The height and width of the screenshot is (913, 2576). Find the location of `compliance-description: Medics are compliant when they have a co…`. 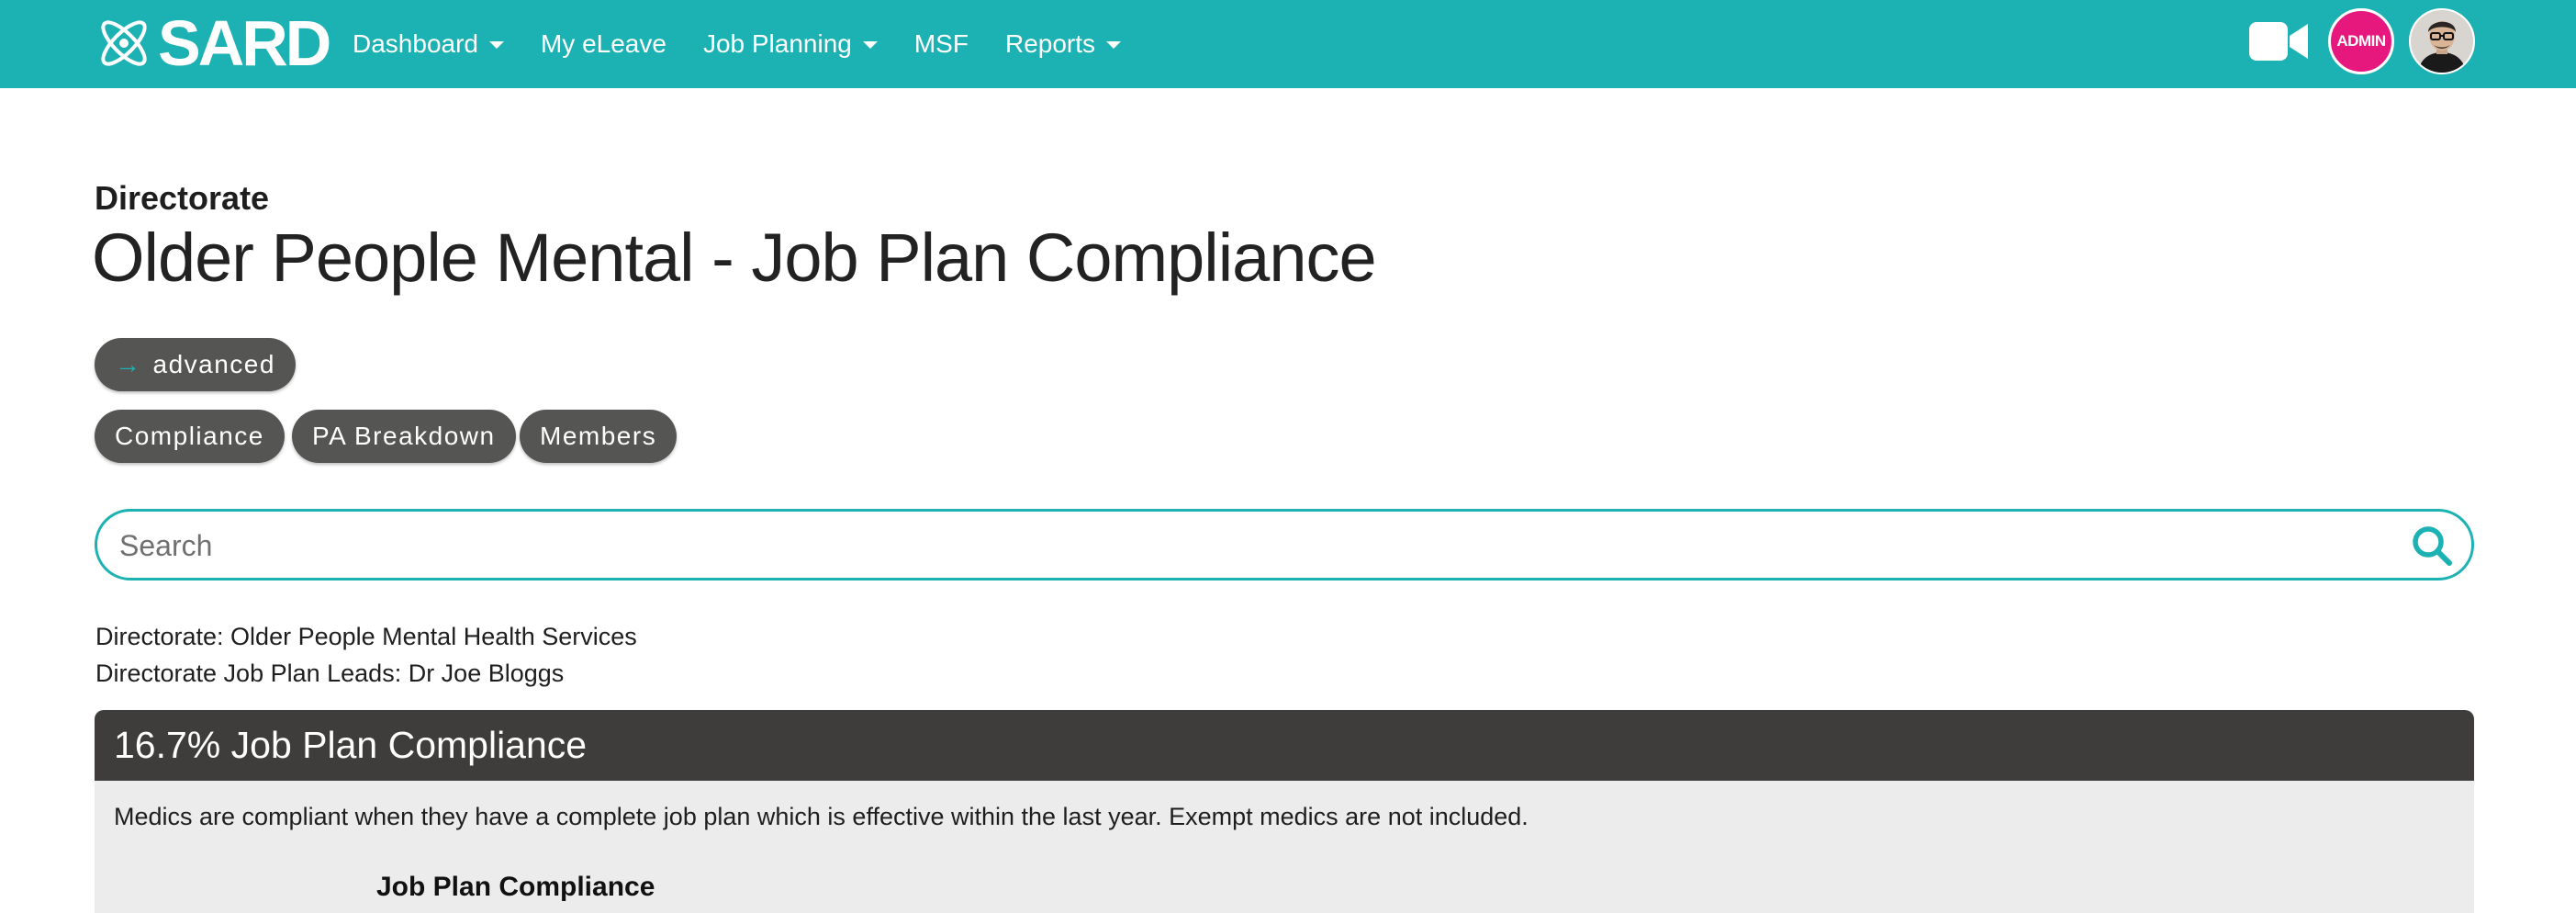

compliance-description: Medics are compliant when they have a co… is located at coordinates (821, 817).